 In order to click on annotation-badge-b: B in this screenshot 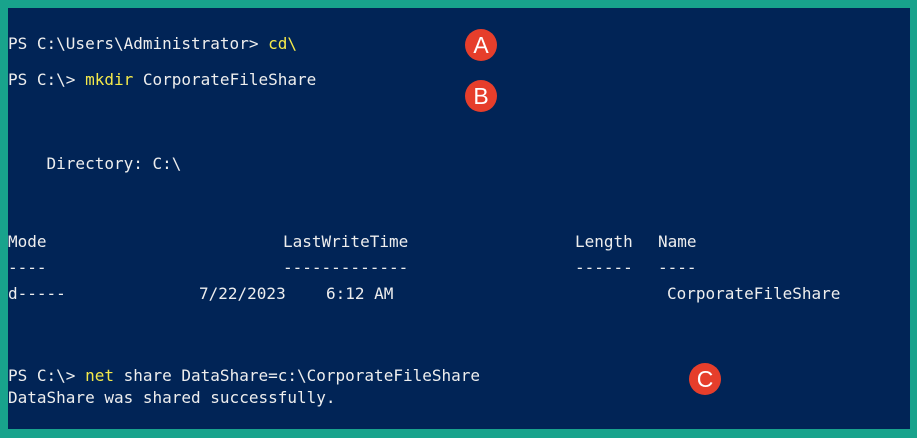, I will do `click(481, 96)`.